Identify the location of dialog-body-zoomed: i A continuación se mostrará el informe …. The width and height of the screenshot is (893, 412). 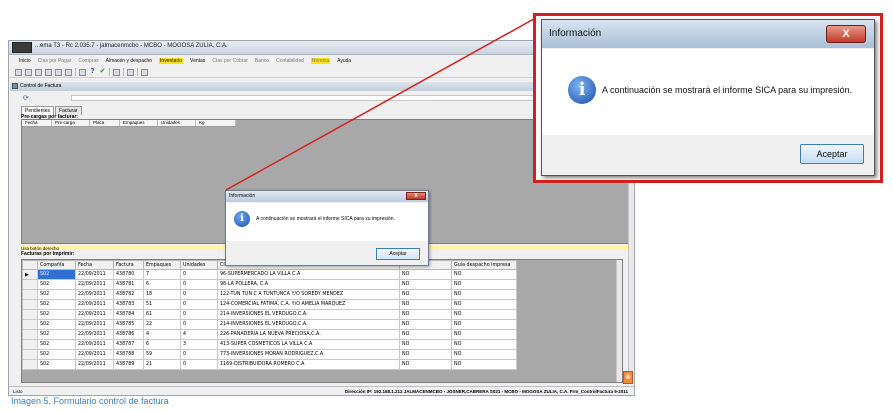
(708, 92).